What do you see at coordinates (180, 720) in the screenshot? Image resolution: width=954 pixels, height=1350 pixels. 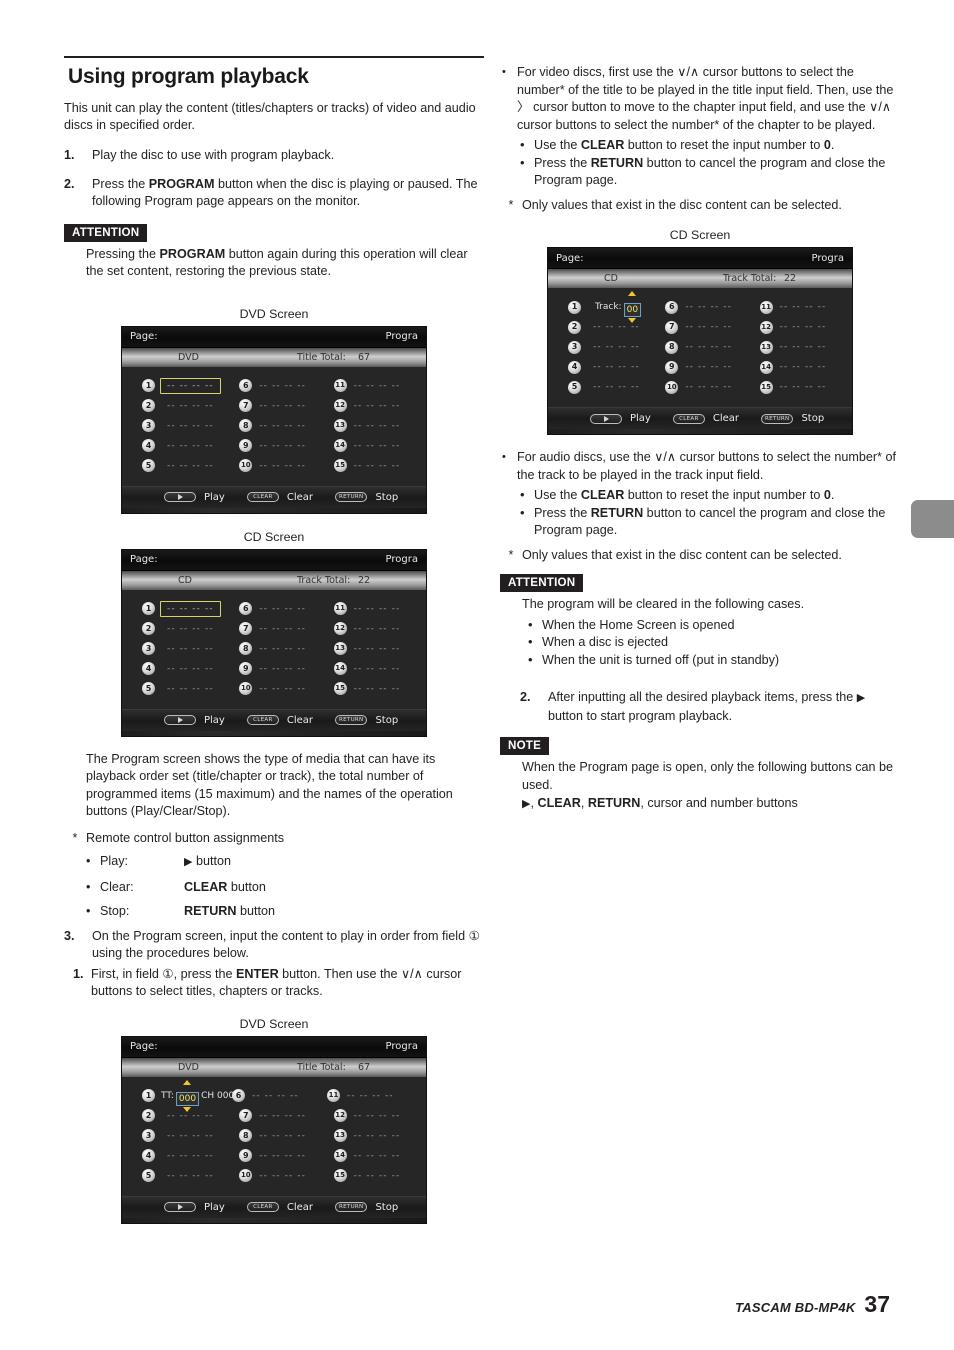 I see `play-icon` at bounding box center [180, 720].